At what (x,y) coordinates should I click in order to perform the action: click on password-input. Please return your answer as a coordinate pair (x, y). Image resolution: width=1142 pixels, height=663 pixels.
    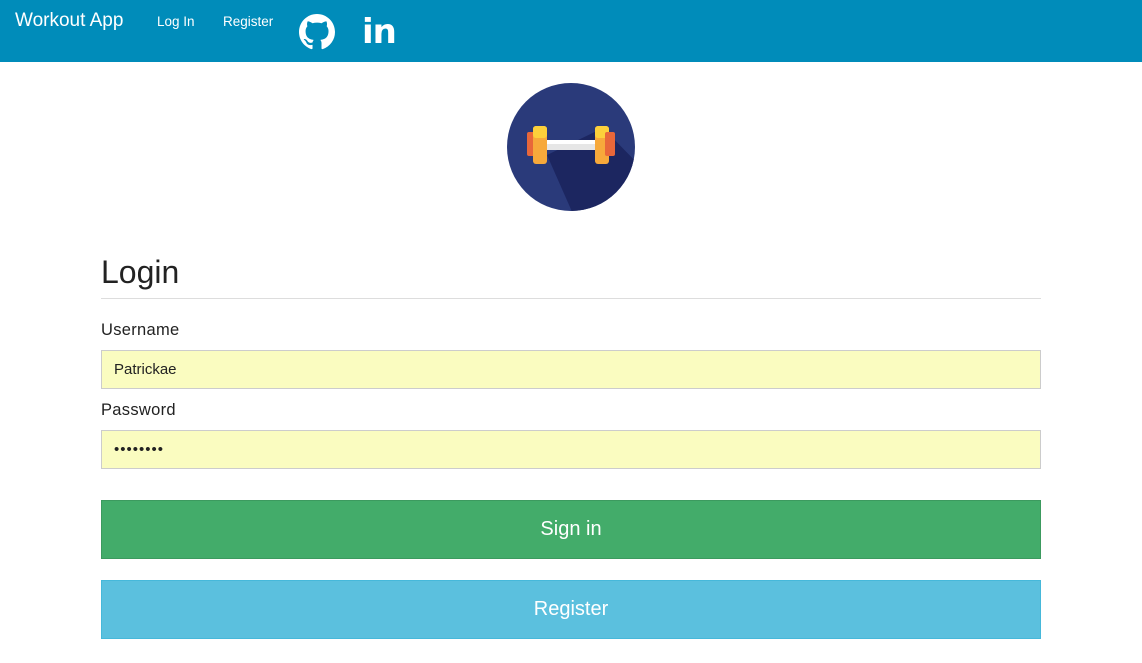
    Looking at the image, I should click on (571, 449).